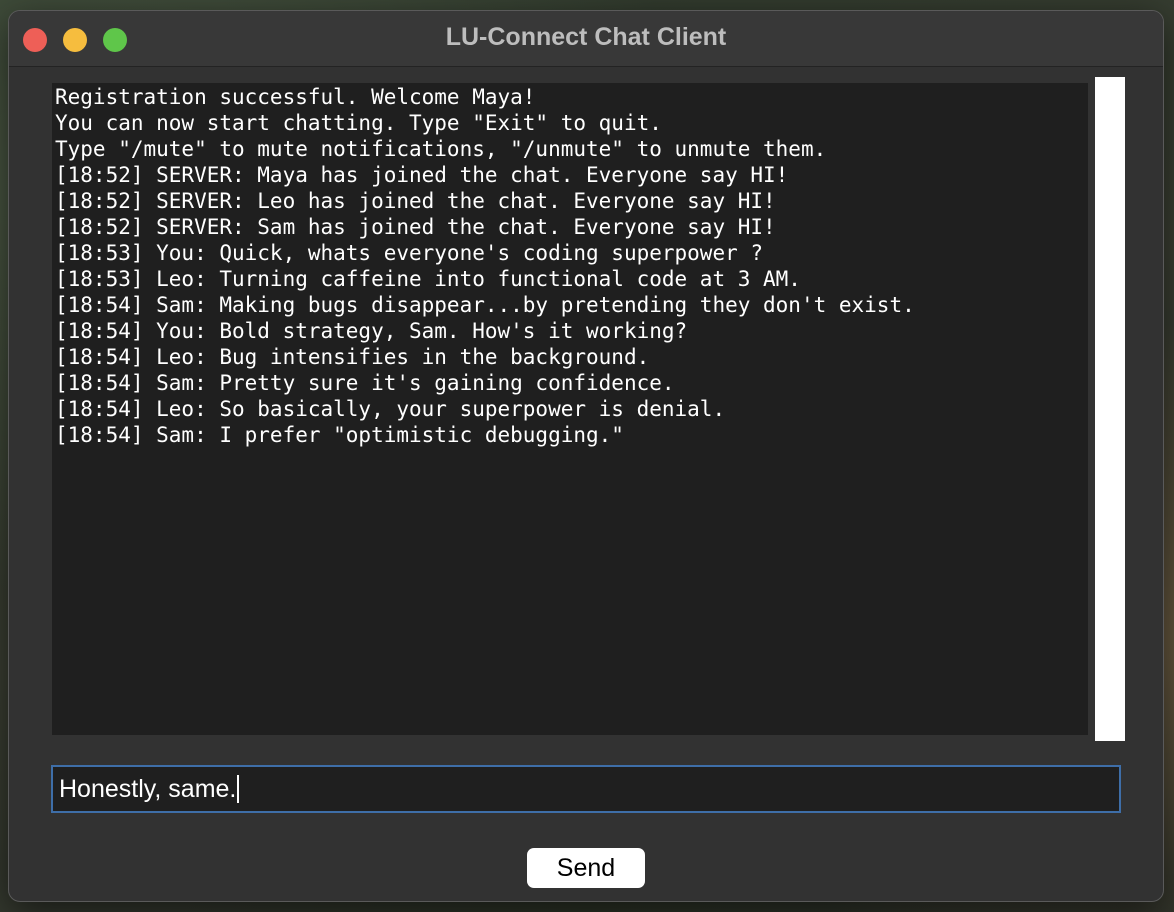 The image size is (1174, 912). What do you see at coordinates (148, 789) in the screenshot?
I see `message-input-value: Honestly, same.` at bounding box center [148, 789].